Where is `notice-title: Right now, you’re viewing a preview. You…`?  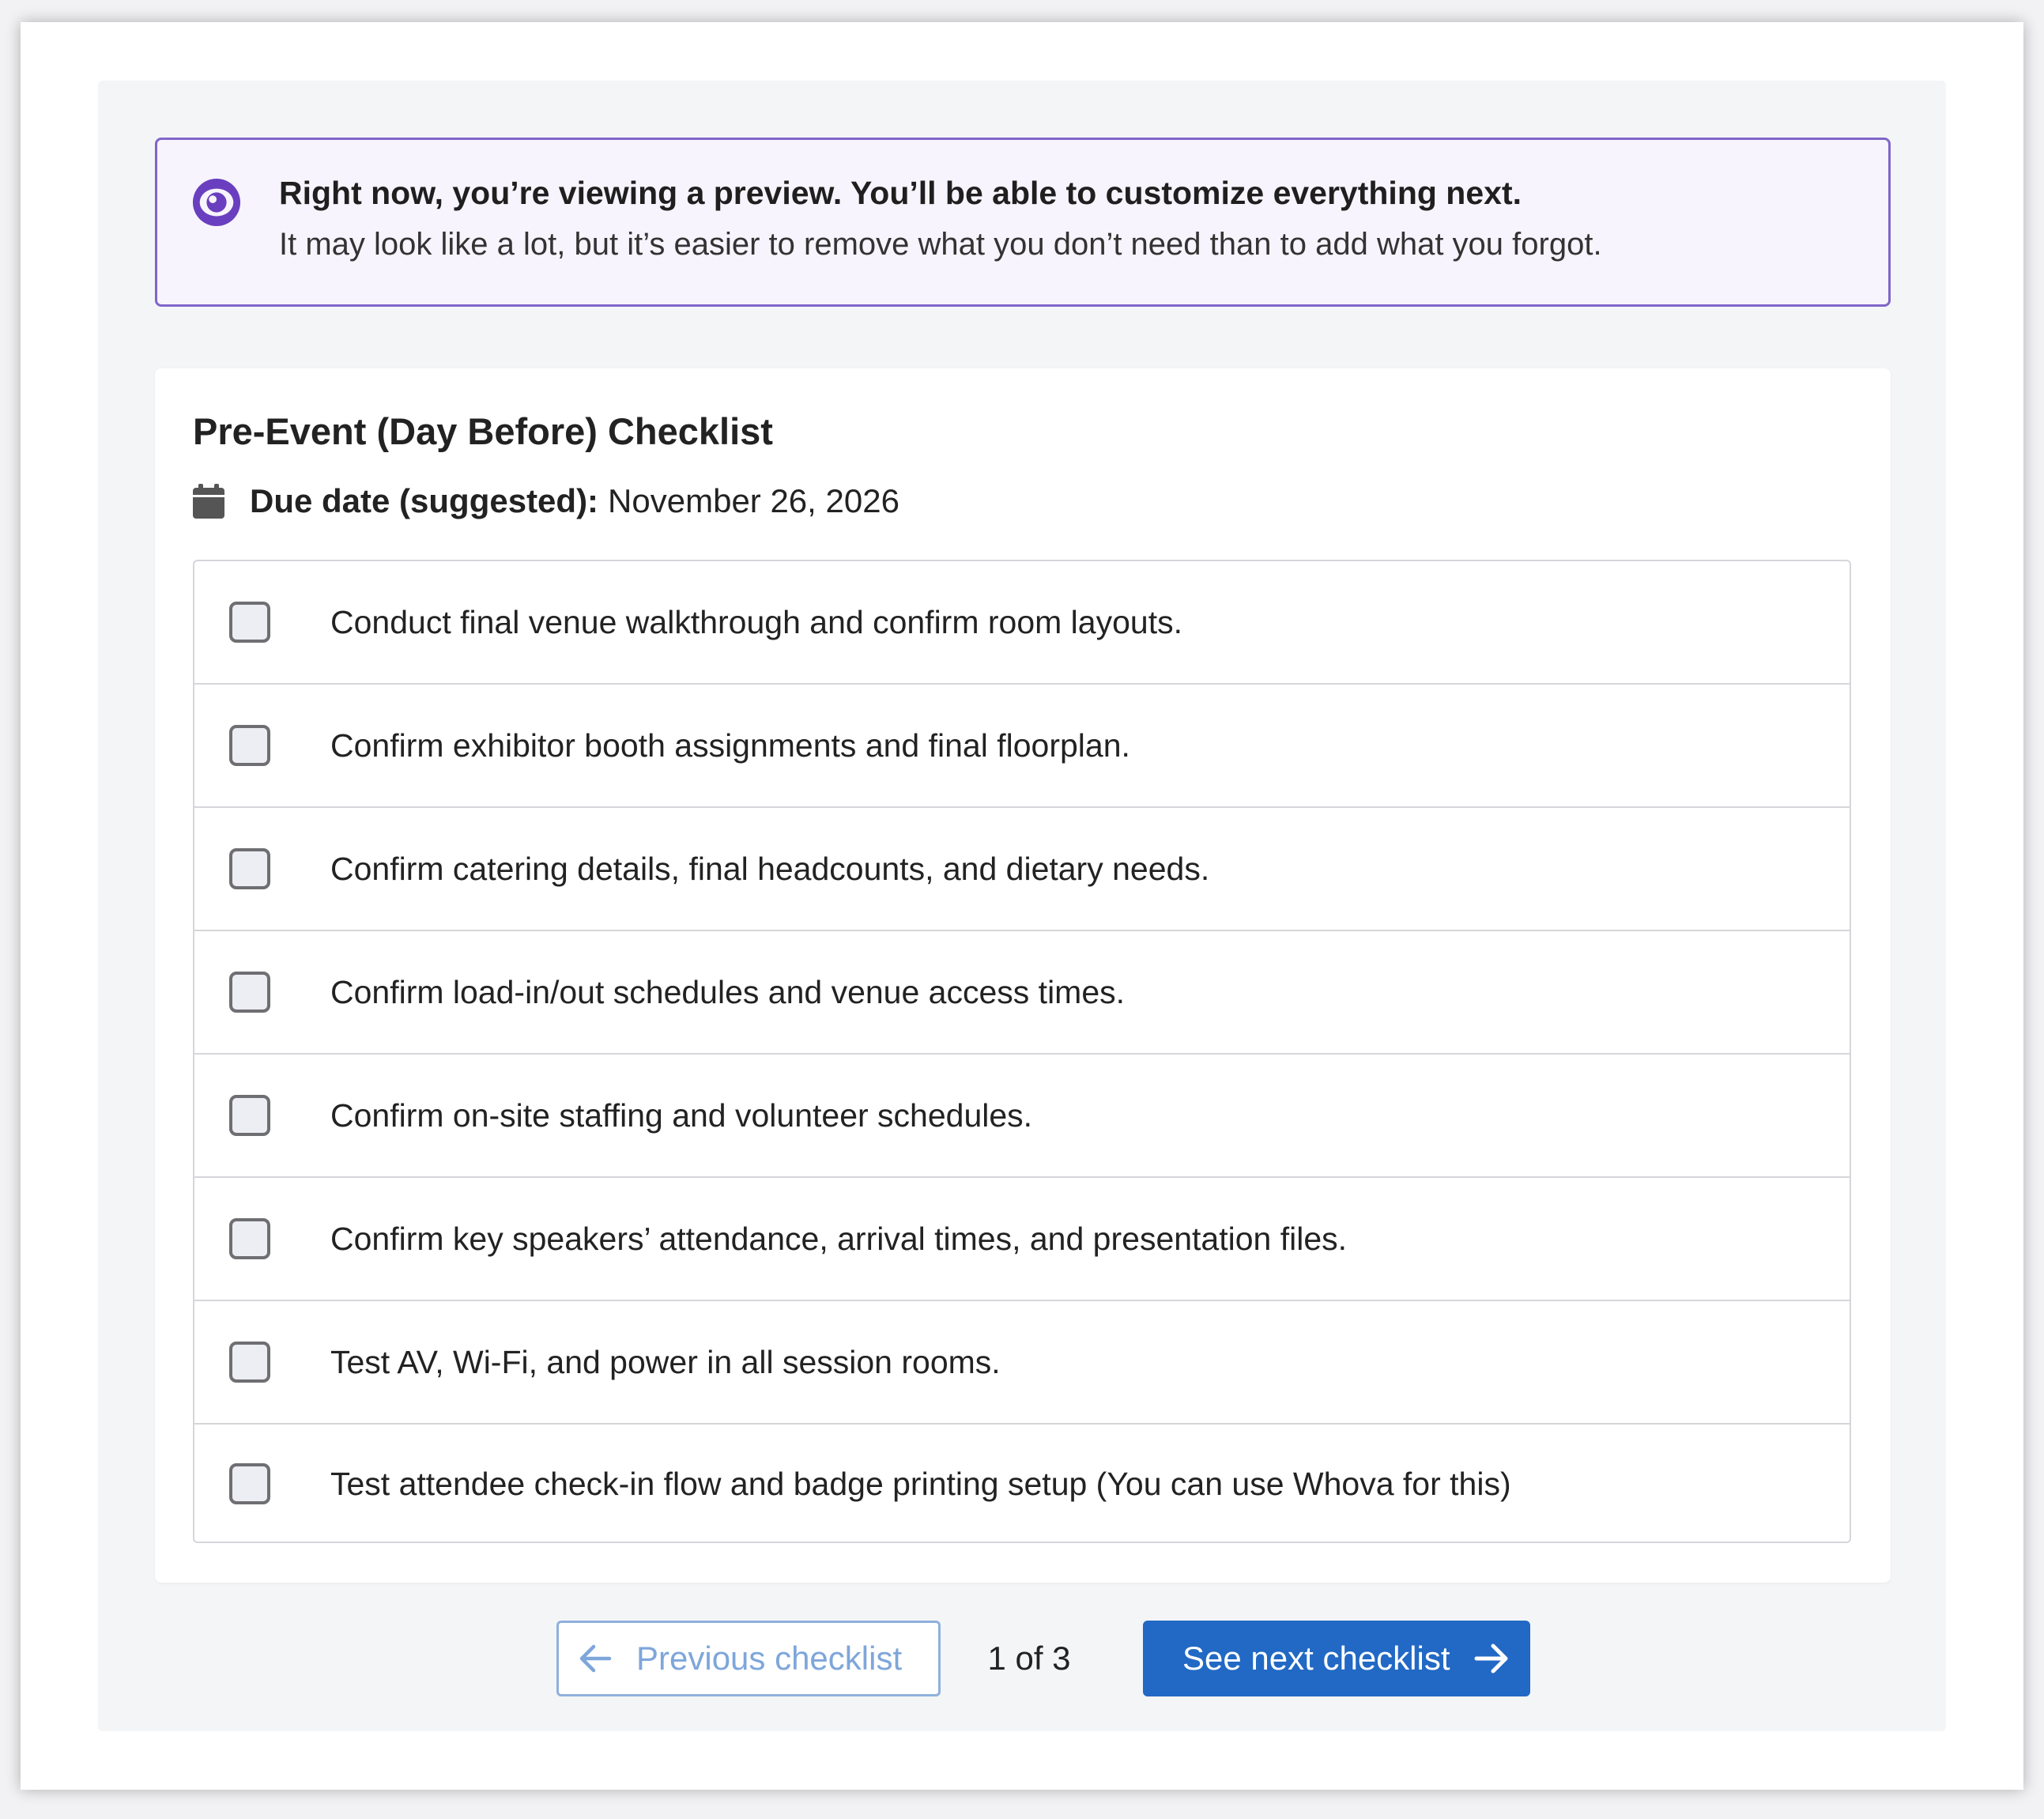 notice-title: Right now, you’re viewing a preview. You… is located at coordinates (900, 193).